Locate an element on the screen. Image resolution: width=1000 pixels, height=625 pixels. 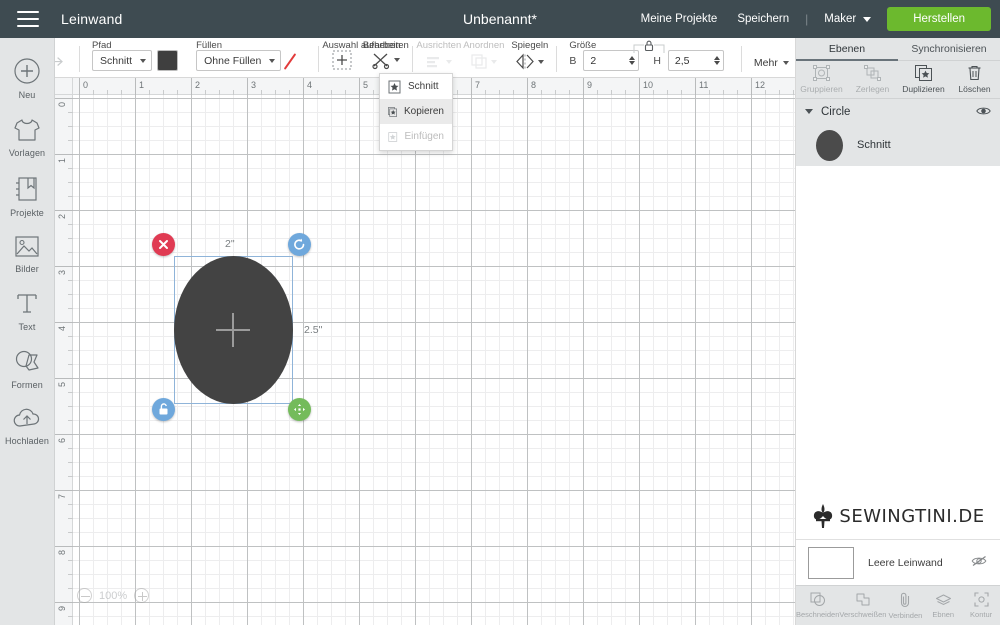
no-fill-icon is located at coordinates (296, 60).